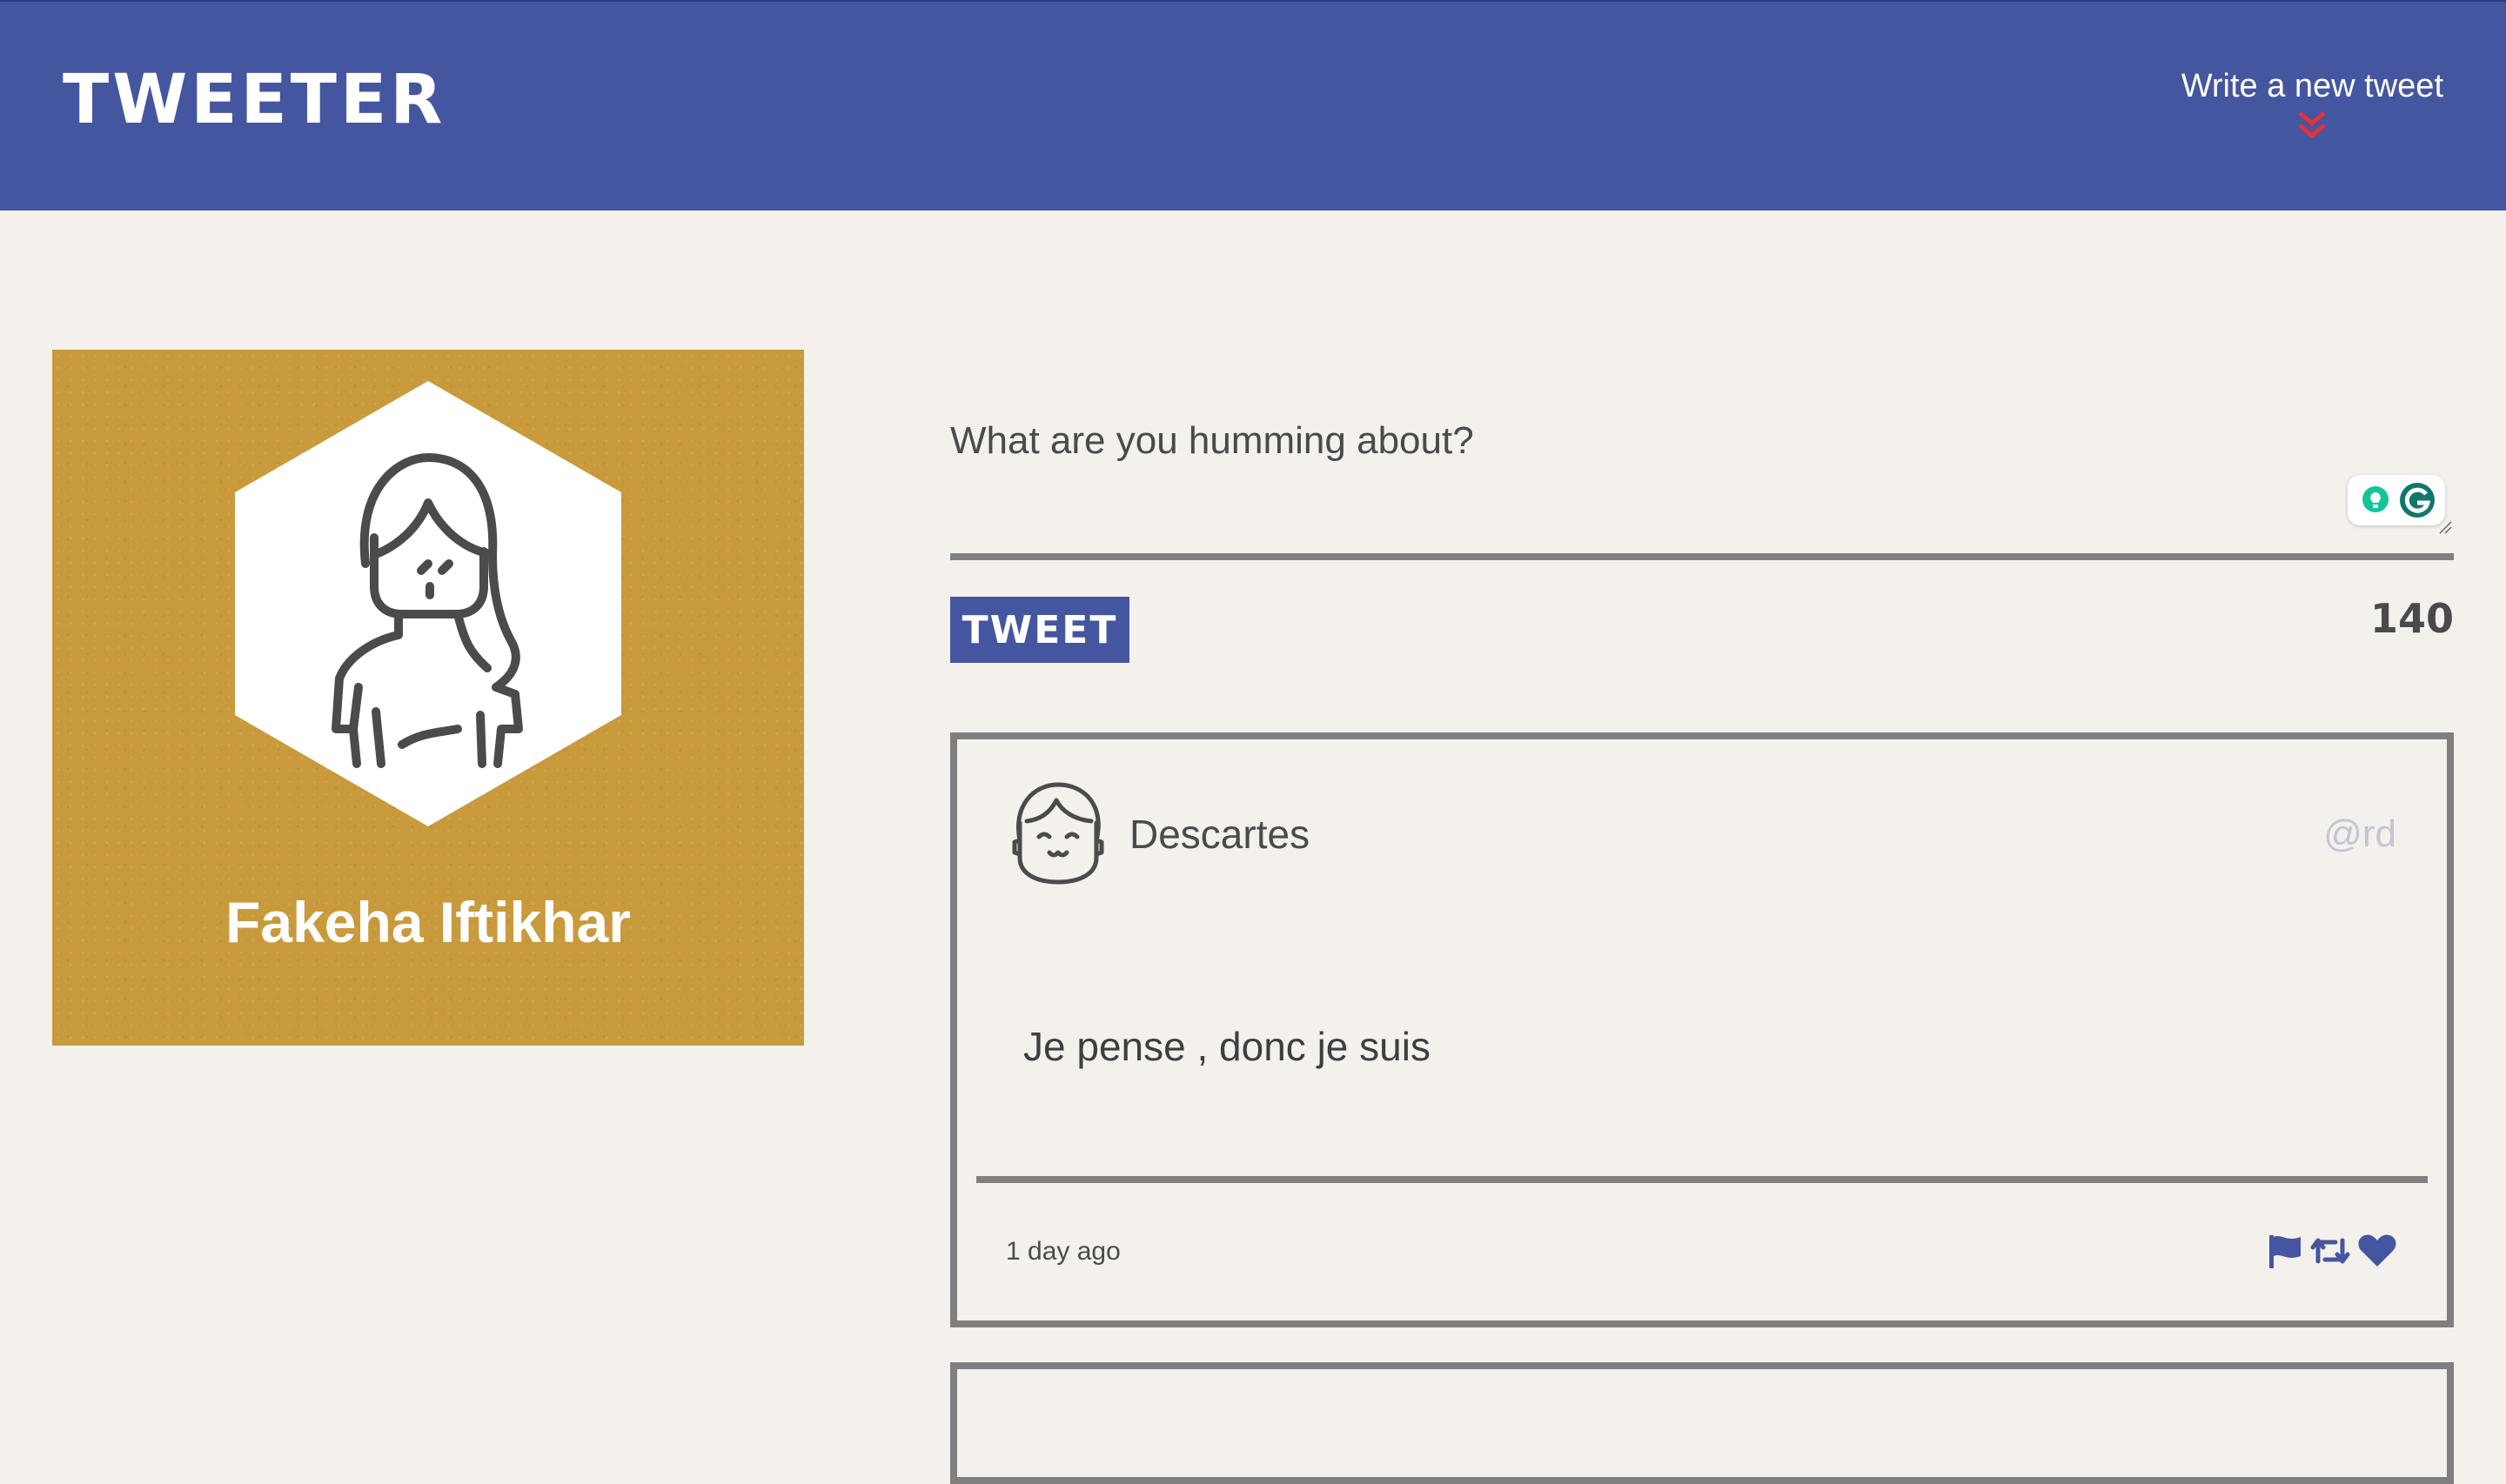 This screenshot has height=1484, width=2506. I want to click on retweet-icon, so click(2330, 1251).